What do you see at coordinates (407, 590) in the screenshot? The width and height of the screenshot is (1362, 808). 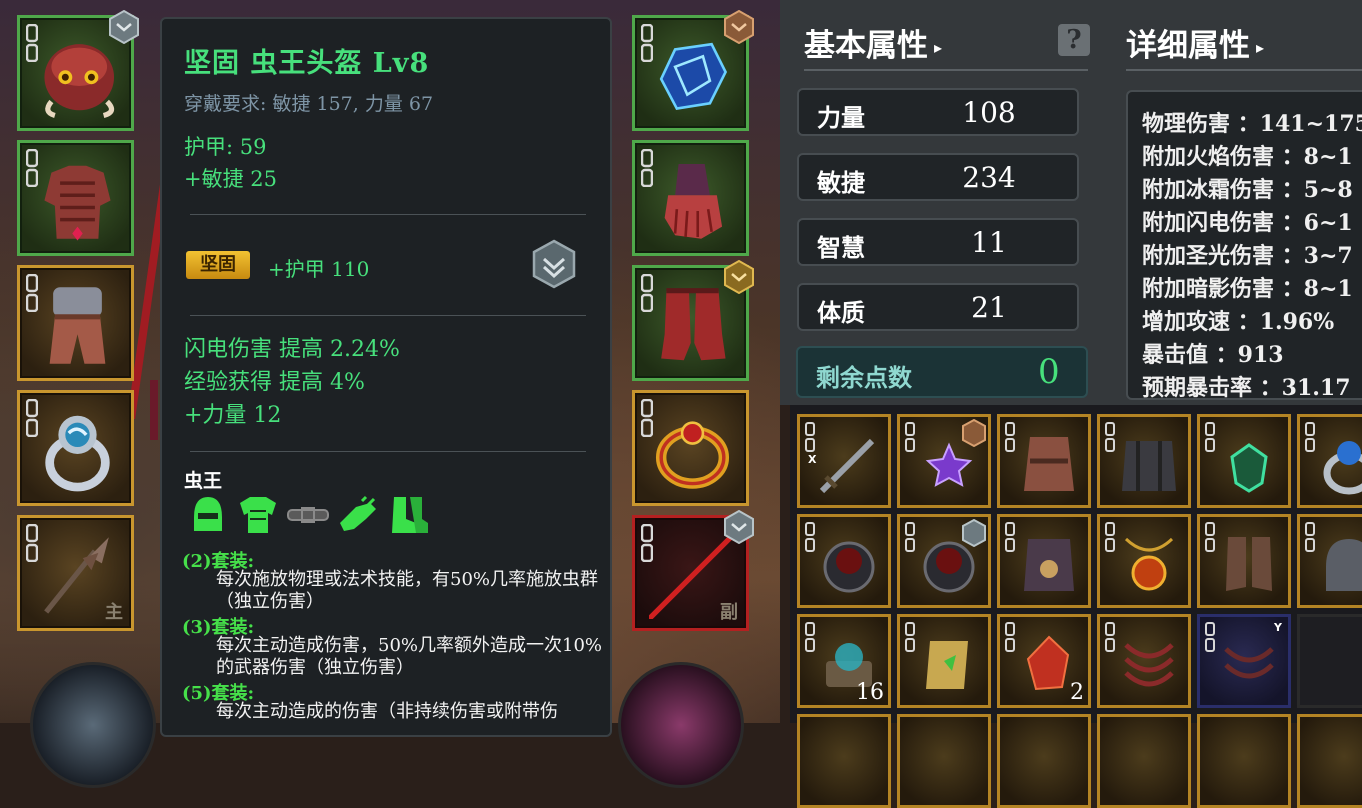 I see `set-bonus-2-text: 每次施放物理或法术技能，有50%几率施放虫群（独立伤害）` at bounding box center [407, 590].